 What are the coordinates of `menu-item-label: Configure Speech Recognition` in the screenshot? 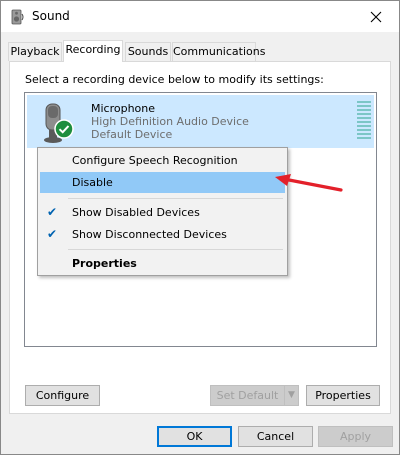 It's located at (155, 160).